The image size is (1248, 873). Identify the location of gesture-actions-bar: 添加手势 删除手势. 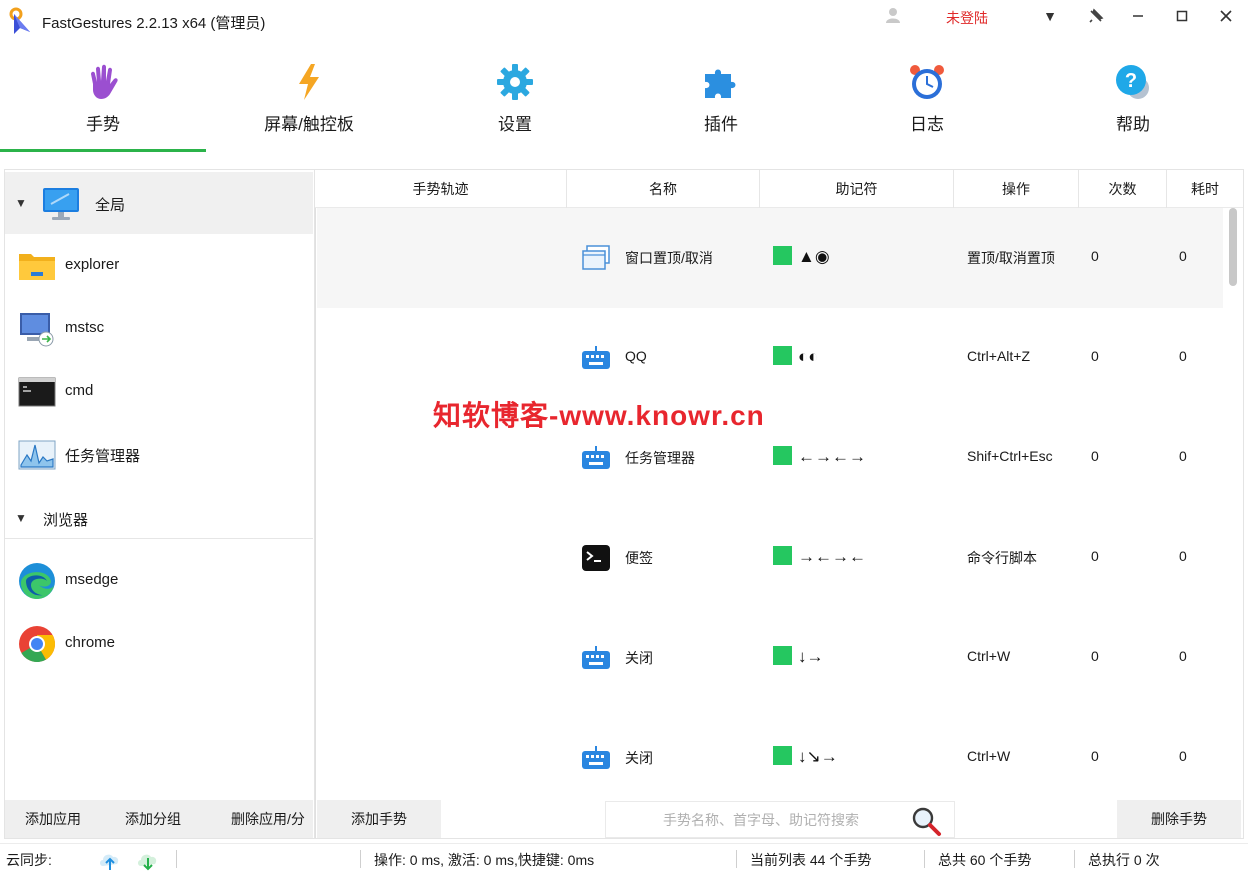
(779, 819).